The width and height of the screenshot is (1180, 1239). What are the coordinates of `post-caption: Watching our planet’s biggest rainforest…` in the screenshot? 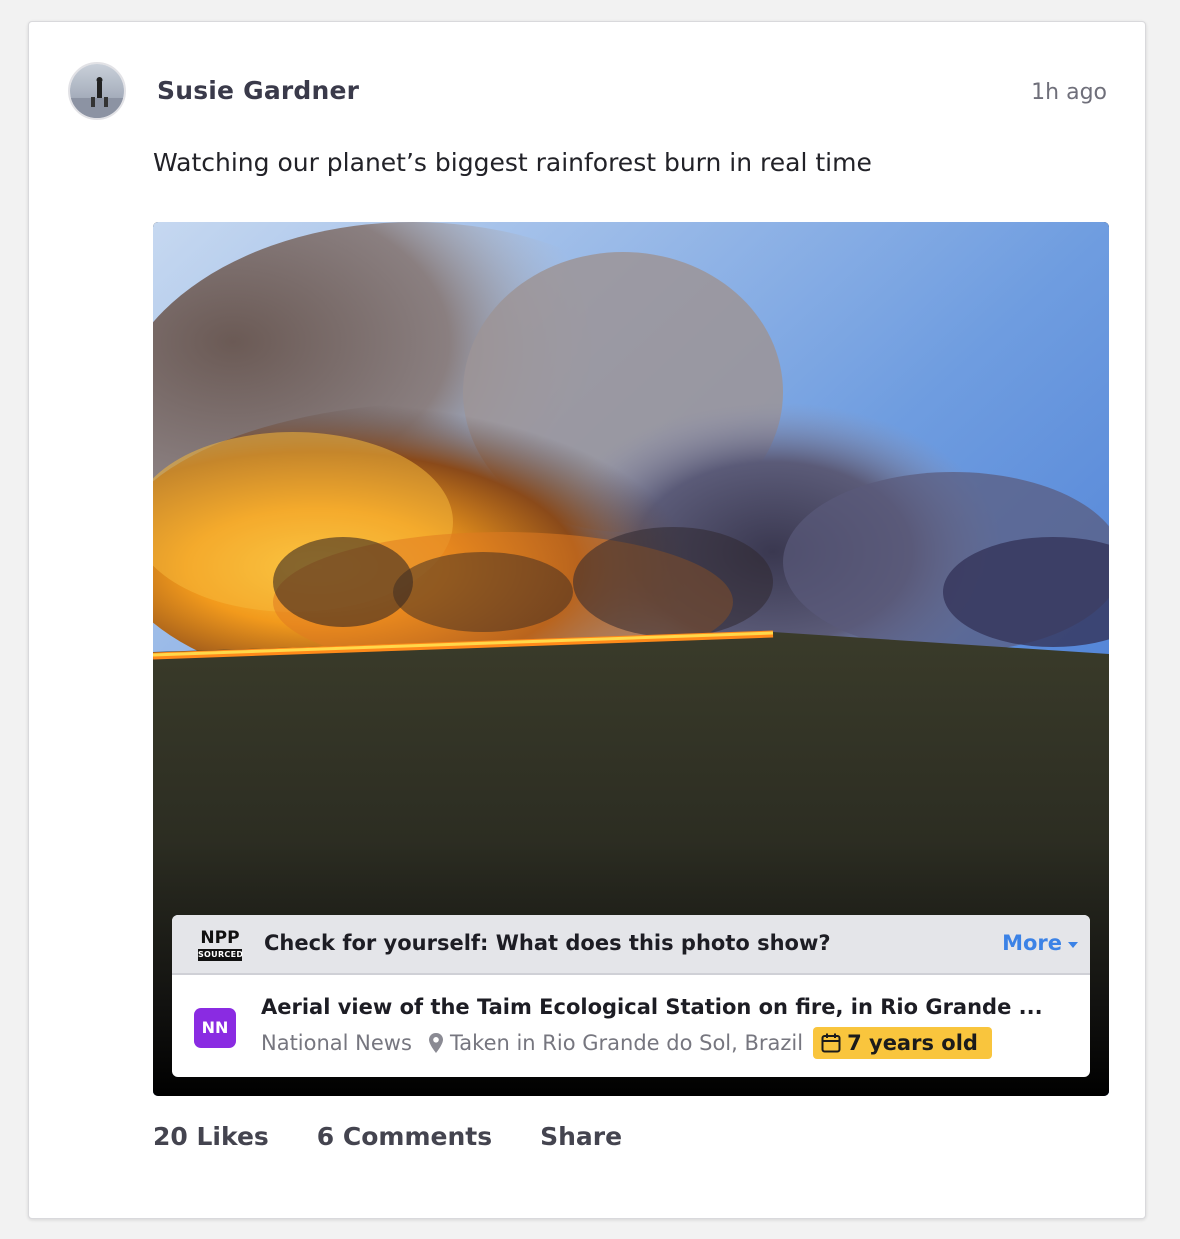 It's located at (512, 162).